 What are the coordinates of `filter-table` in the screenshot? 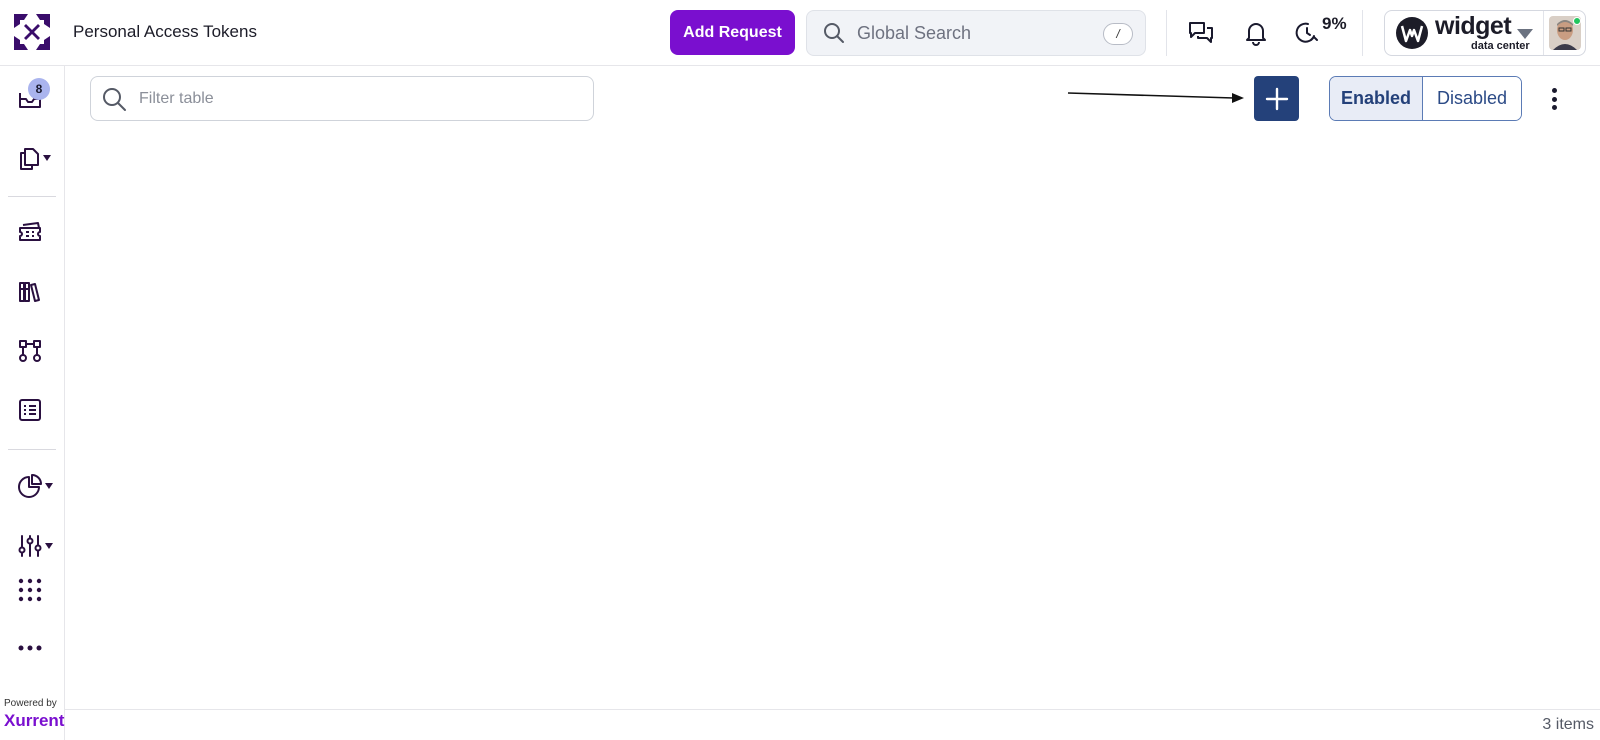 It's located at (342, 98).